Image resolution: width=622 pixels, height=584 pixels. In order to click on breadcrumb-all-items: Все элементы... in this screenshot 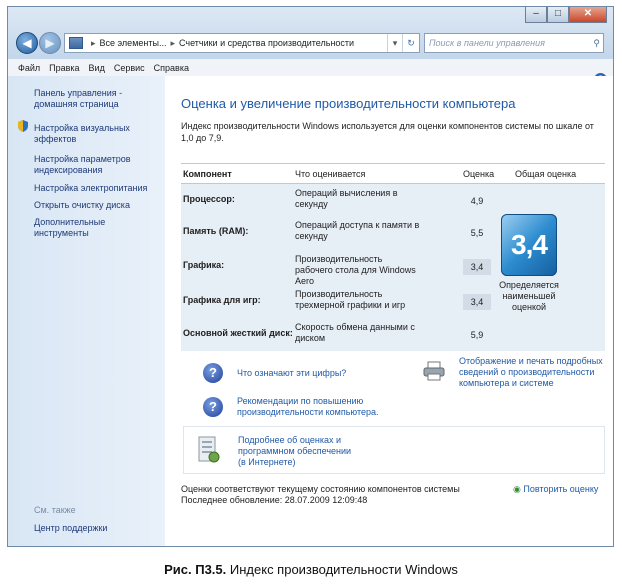, I will do `click(133, 43)`.